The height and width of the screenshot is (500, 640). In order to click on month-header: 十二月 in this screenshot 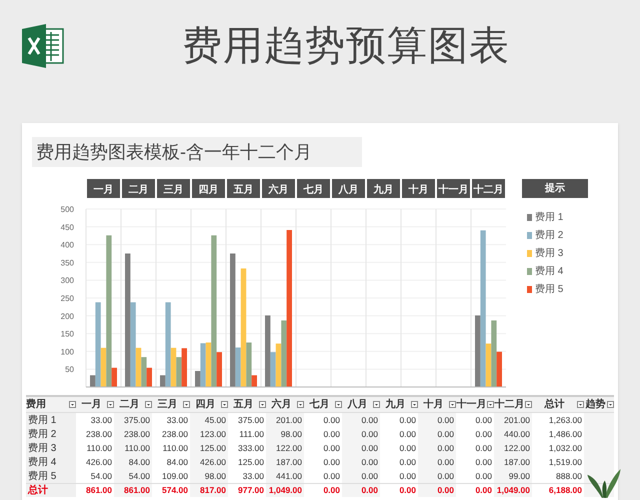, I will do `click(488, 188)`.